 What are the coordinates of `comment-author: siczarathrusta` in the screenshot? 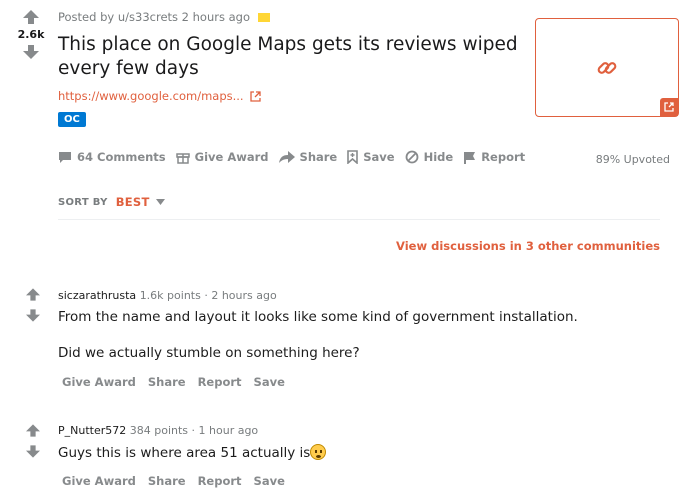 It's located at (97, 295).